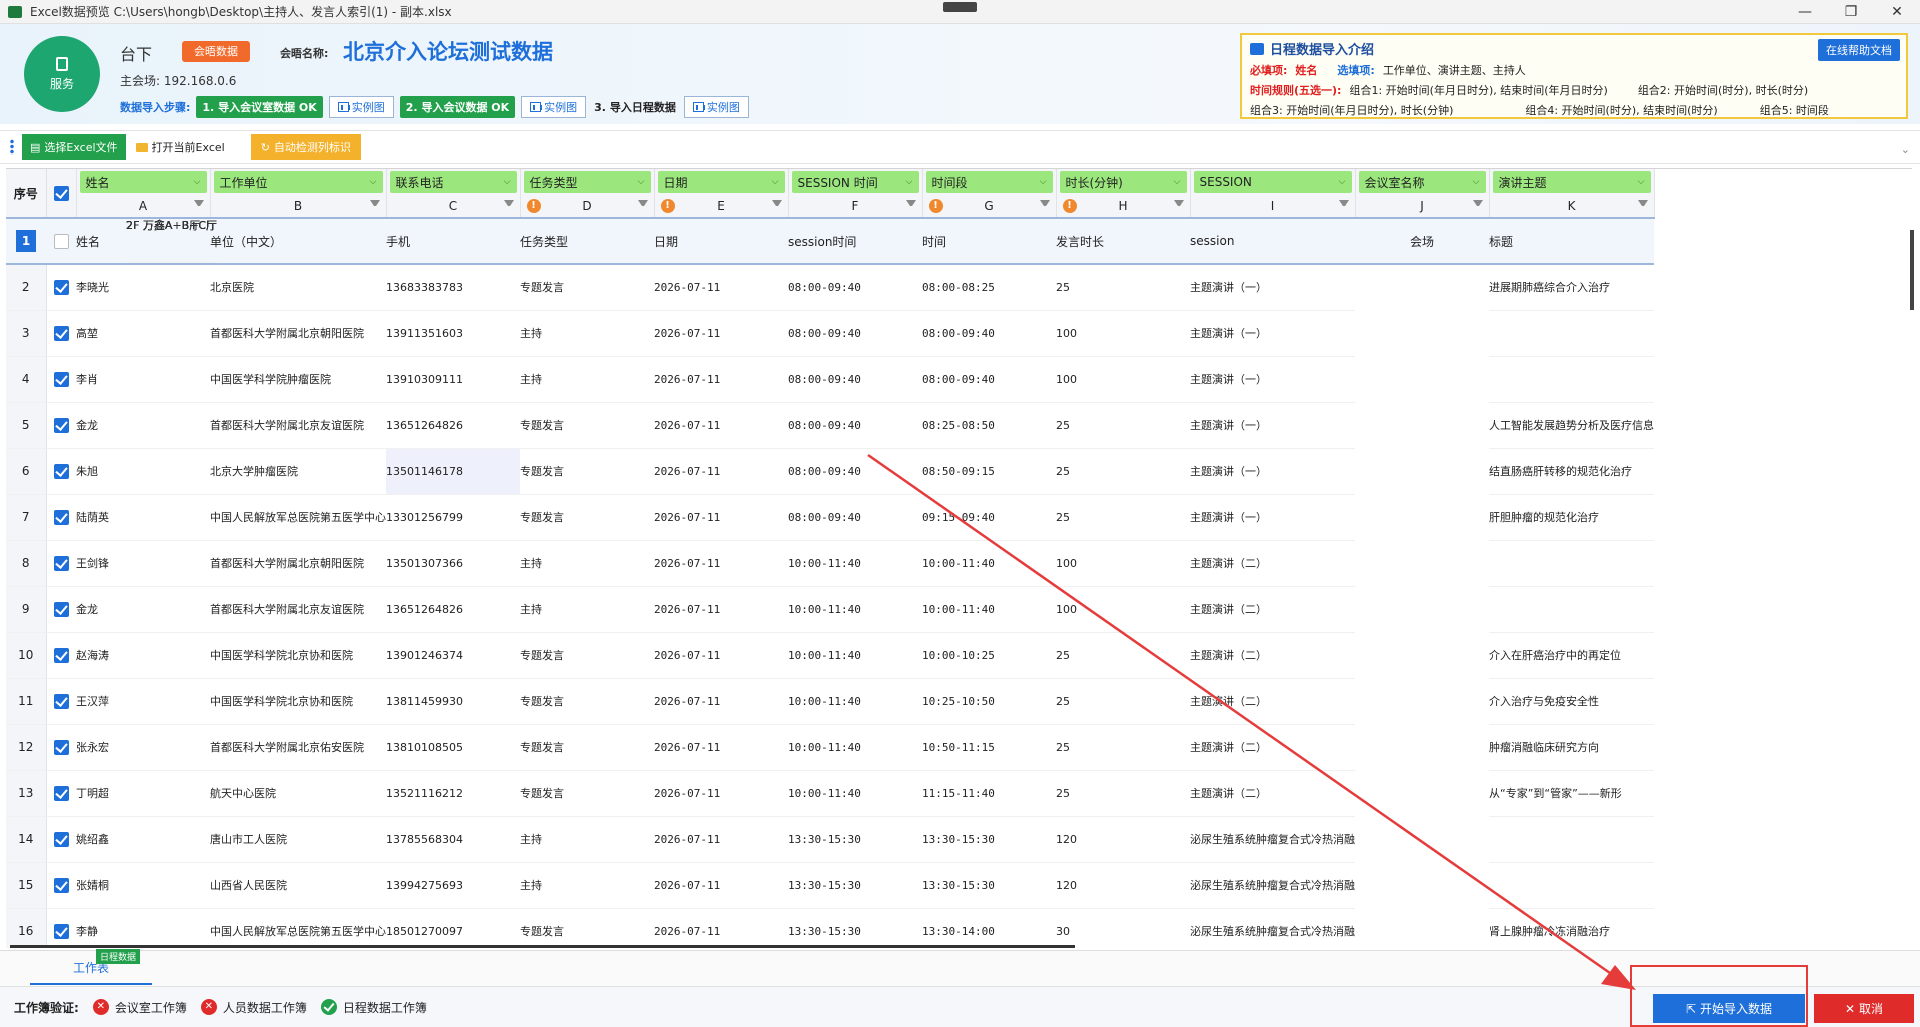 The width and height of the screenshot is (1920, 1027). What do you see at coordinates (453, 471) in the screenshot?
I see `table-cell: 13501146178` at bounding box center [453, 471].